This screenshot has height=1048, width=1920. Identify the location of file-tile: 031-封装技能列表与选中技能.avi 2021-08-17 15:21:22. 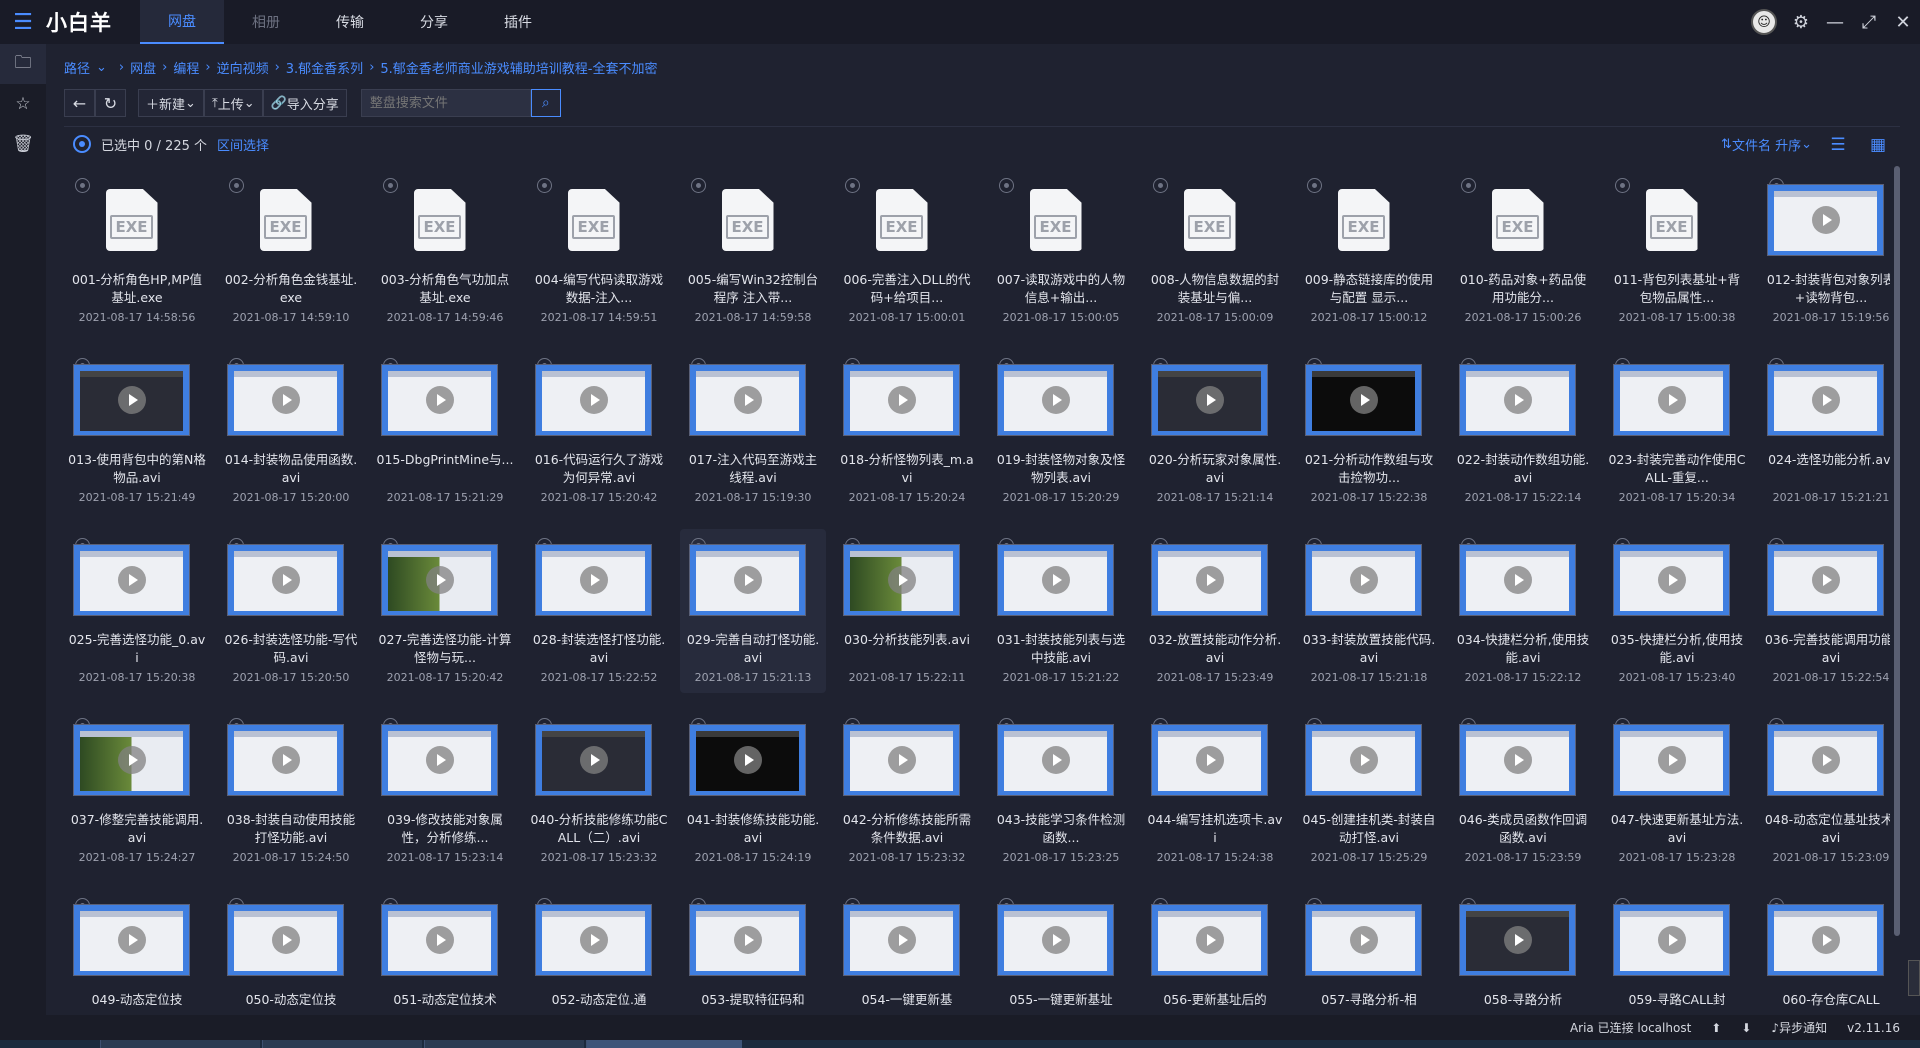
(1061, 611).